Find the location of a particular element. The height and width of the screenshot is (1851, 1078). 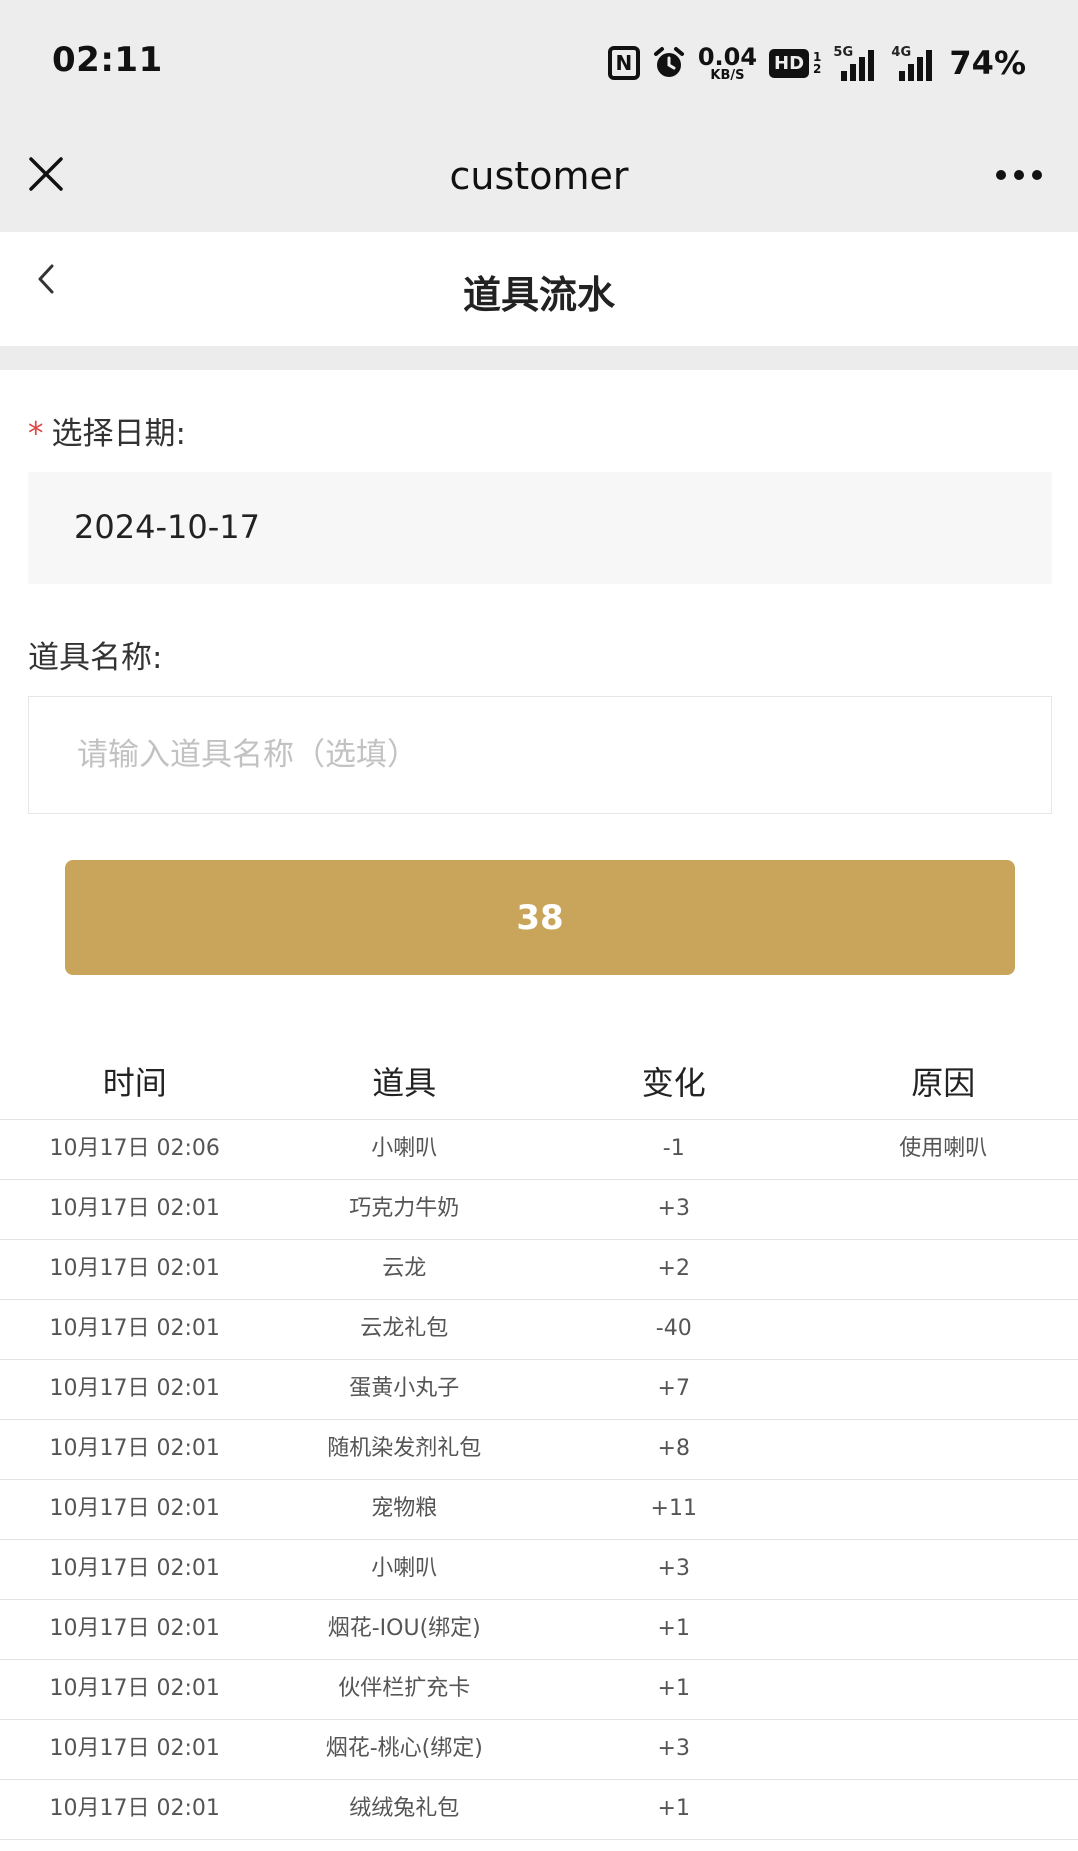

submit-button: 38 is located at coordinates (540, 917).